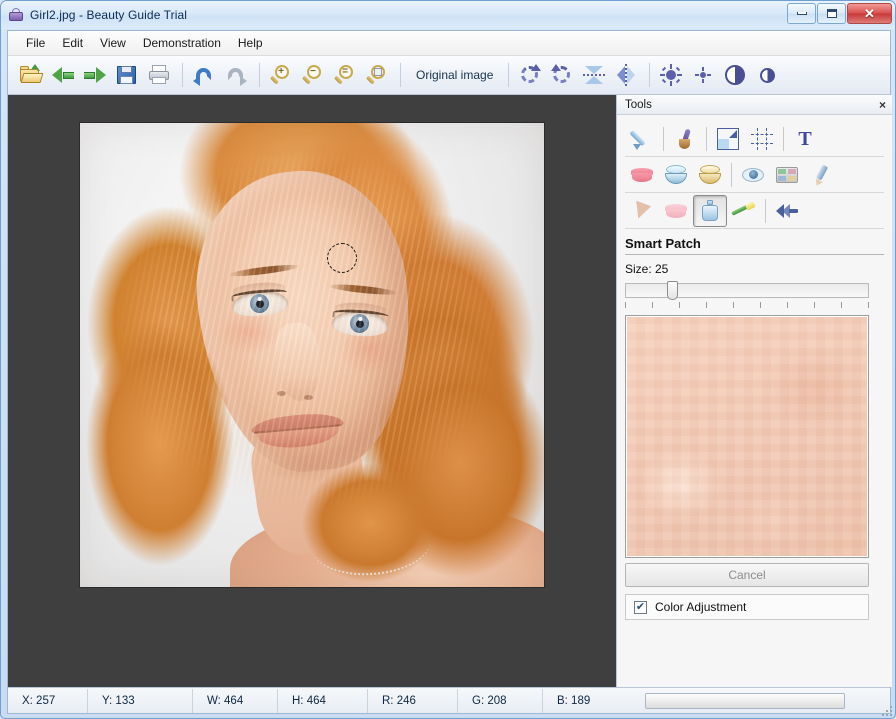 The image size is (896, 719). I want to click on tool-lipstick, so click(642, 175).